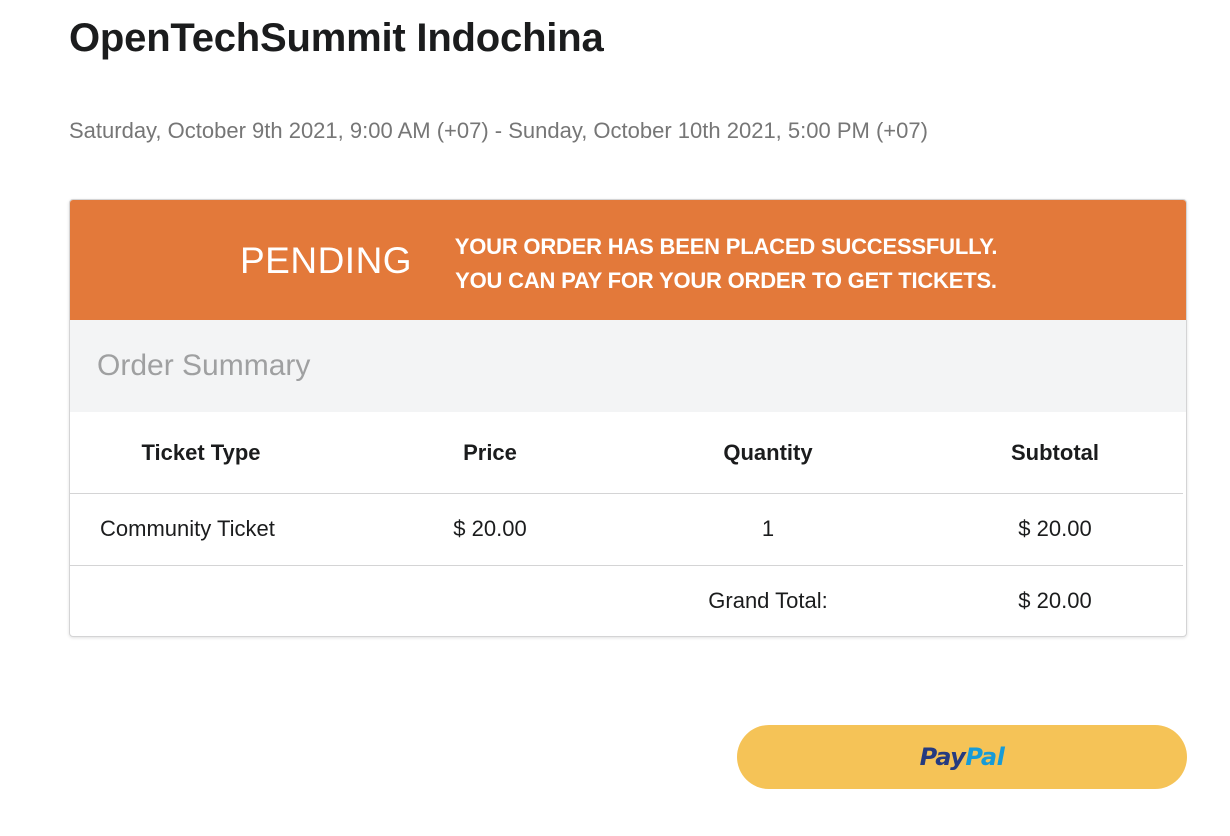 The image size is (1230, 836). What do you see at coordinates (768, 528) in the screenshot?
I see `quantity-cell: 1` at bounding box center [768, 528].